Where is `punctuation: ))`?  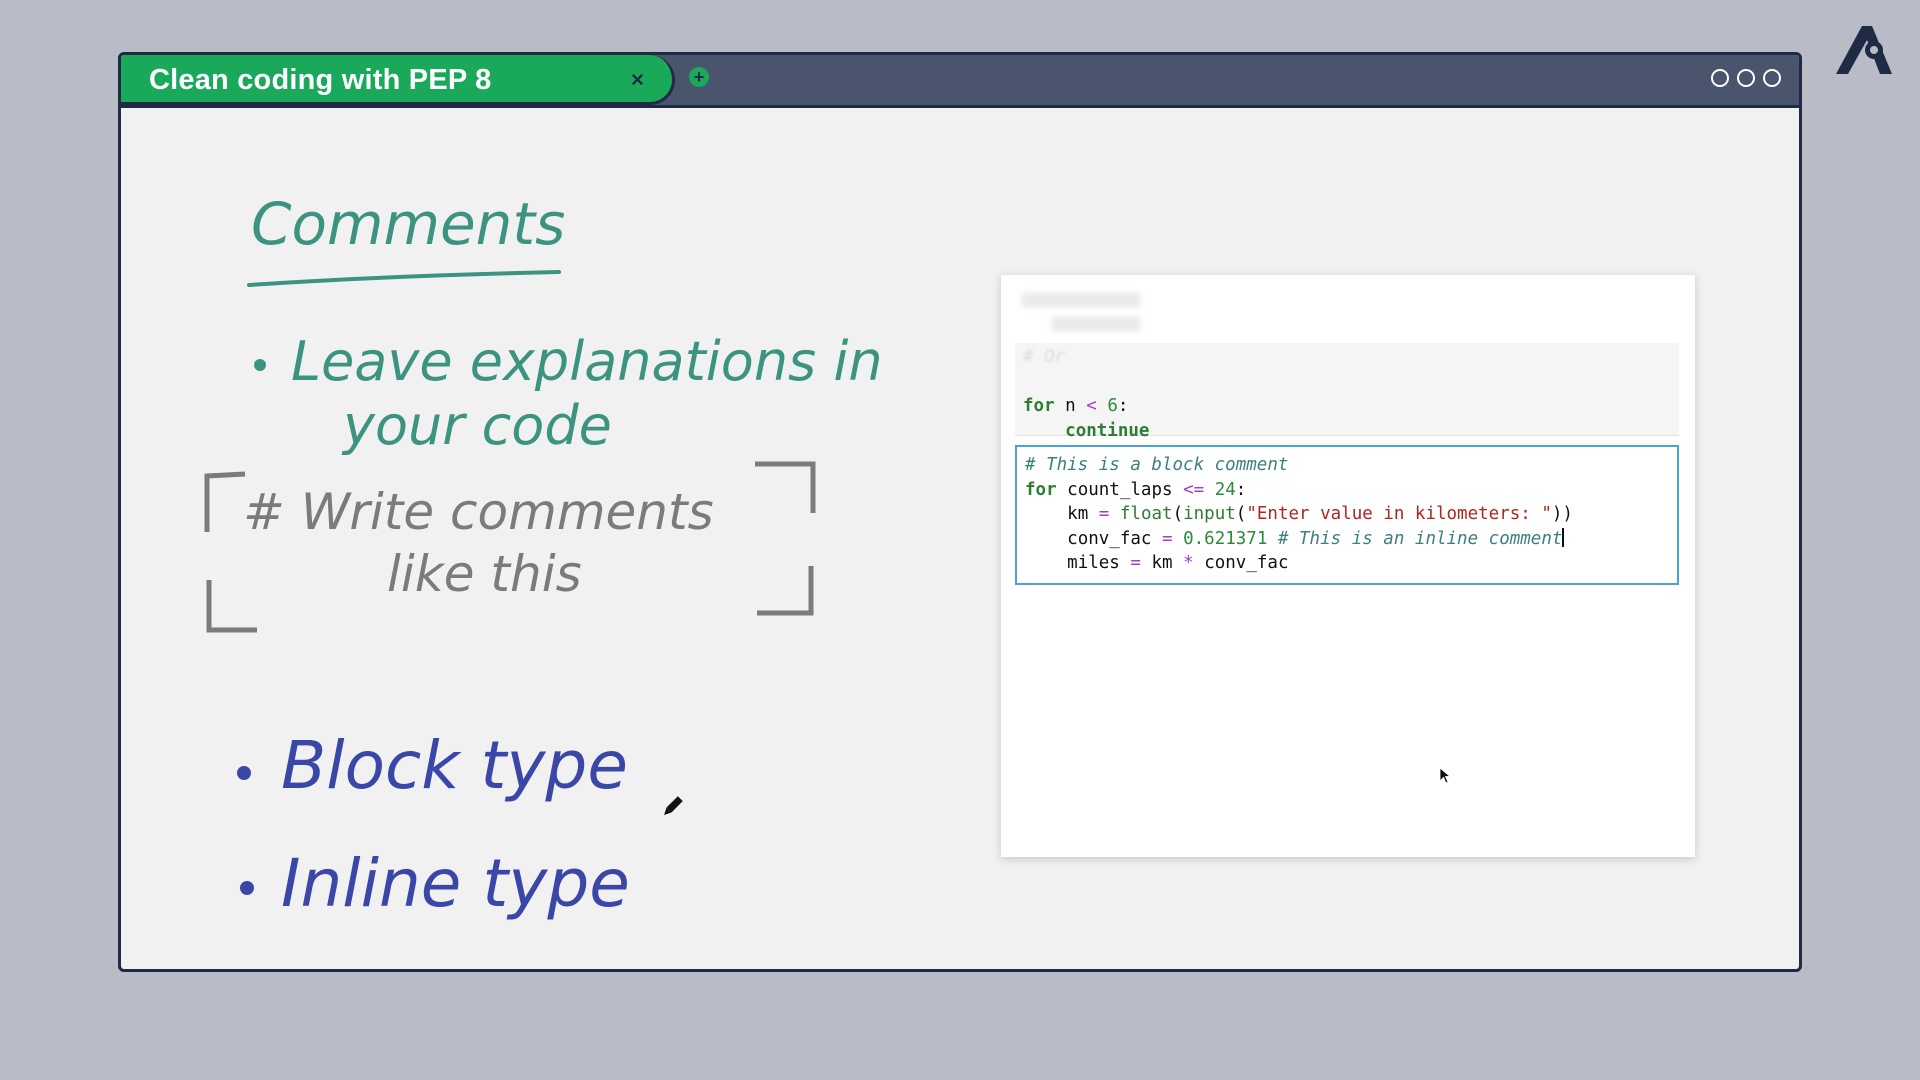
punctuation: )) is located at coordinates (1562, 514).